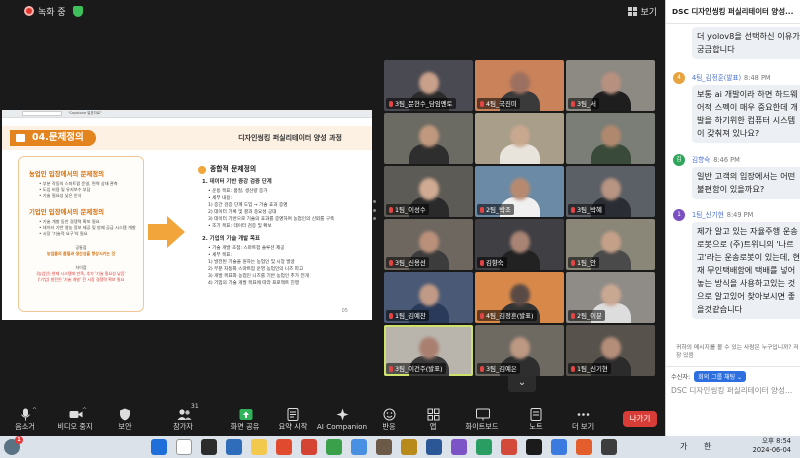 The height and width of the screenshot is (458, 800). Describe the element at coordinates (610, 350) in the screenshot. I see `participant-video-tile: 1팀_신기현` at that location.